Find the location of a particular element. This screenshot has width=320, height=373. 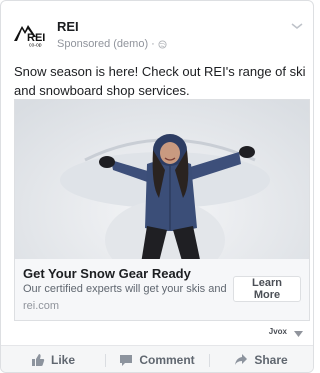

page-name: REI is located at coordinates (68, 26).